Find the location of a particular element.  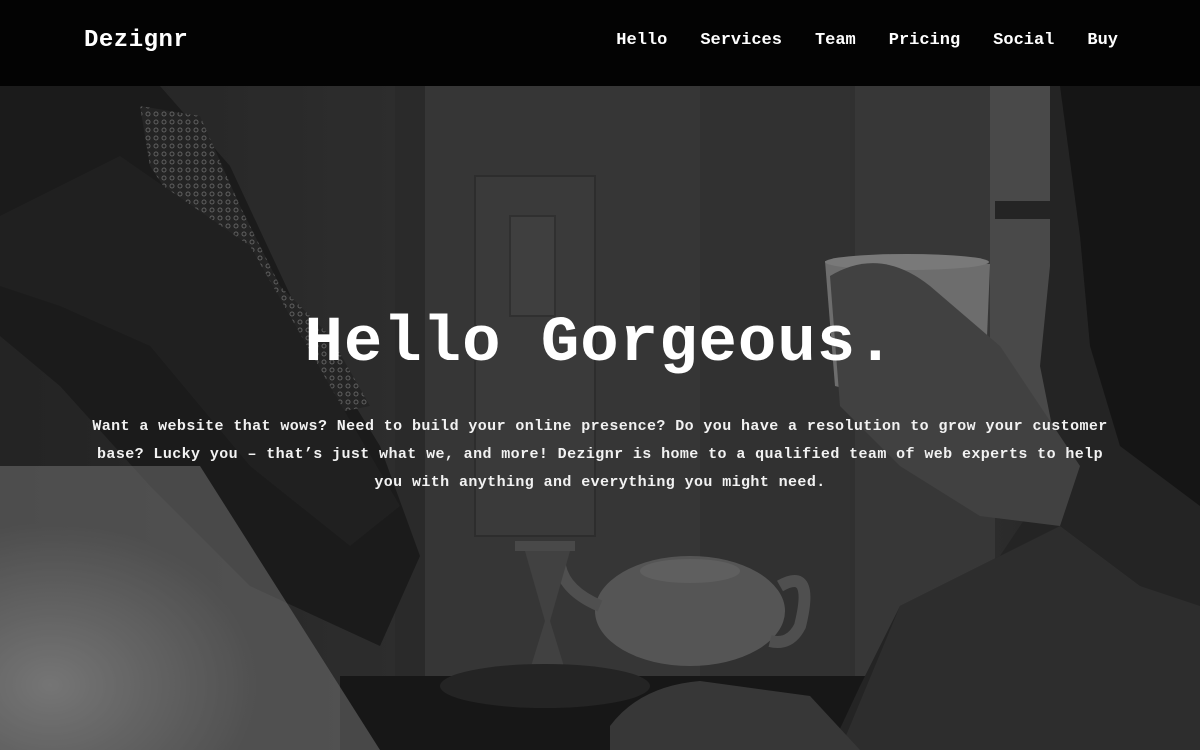

brand-logo: Dezignr is located at coordinates (136, 40).